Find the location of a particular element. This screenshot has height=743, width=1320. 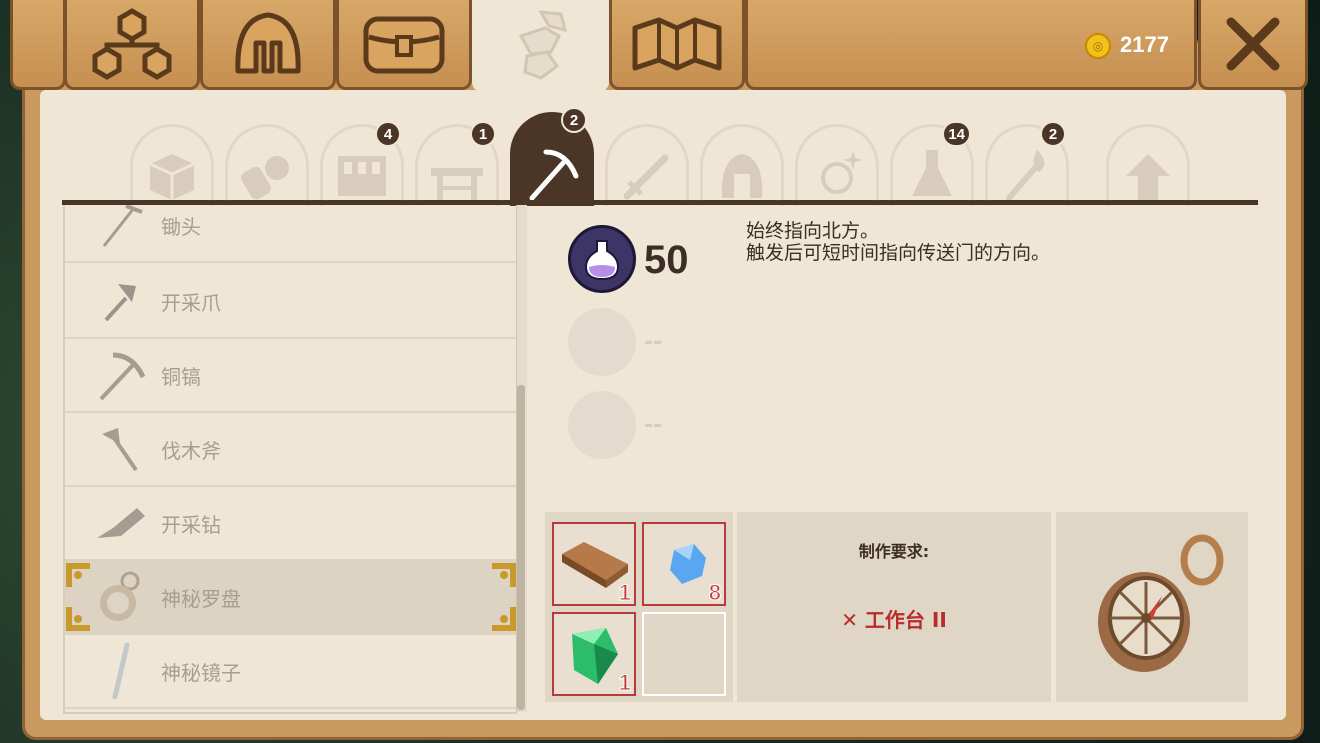

category-tab-accessories is located at coordinates (837, 165).